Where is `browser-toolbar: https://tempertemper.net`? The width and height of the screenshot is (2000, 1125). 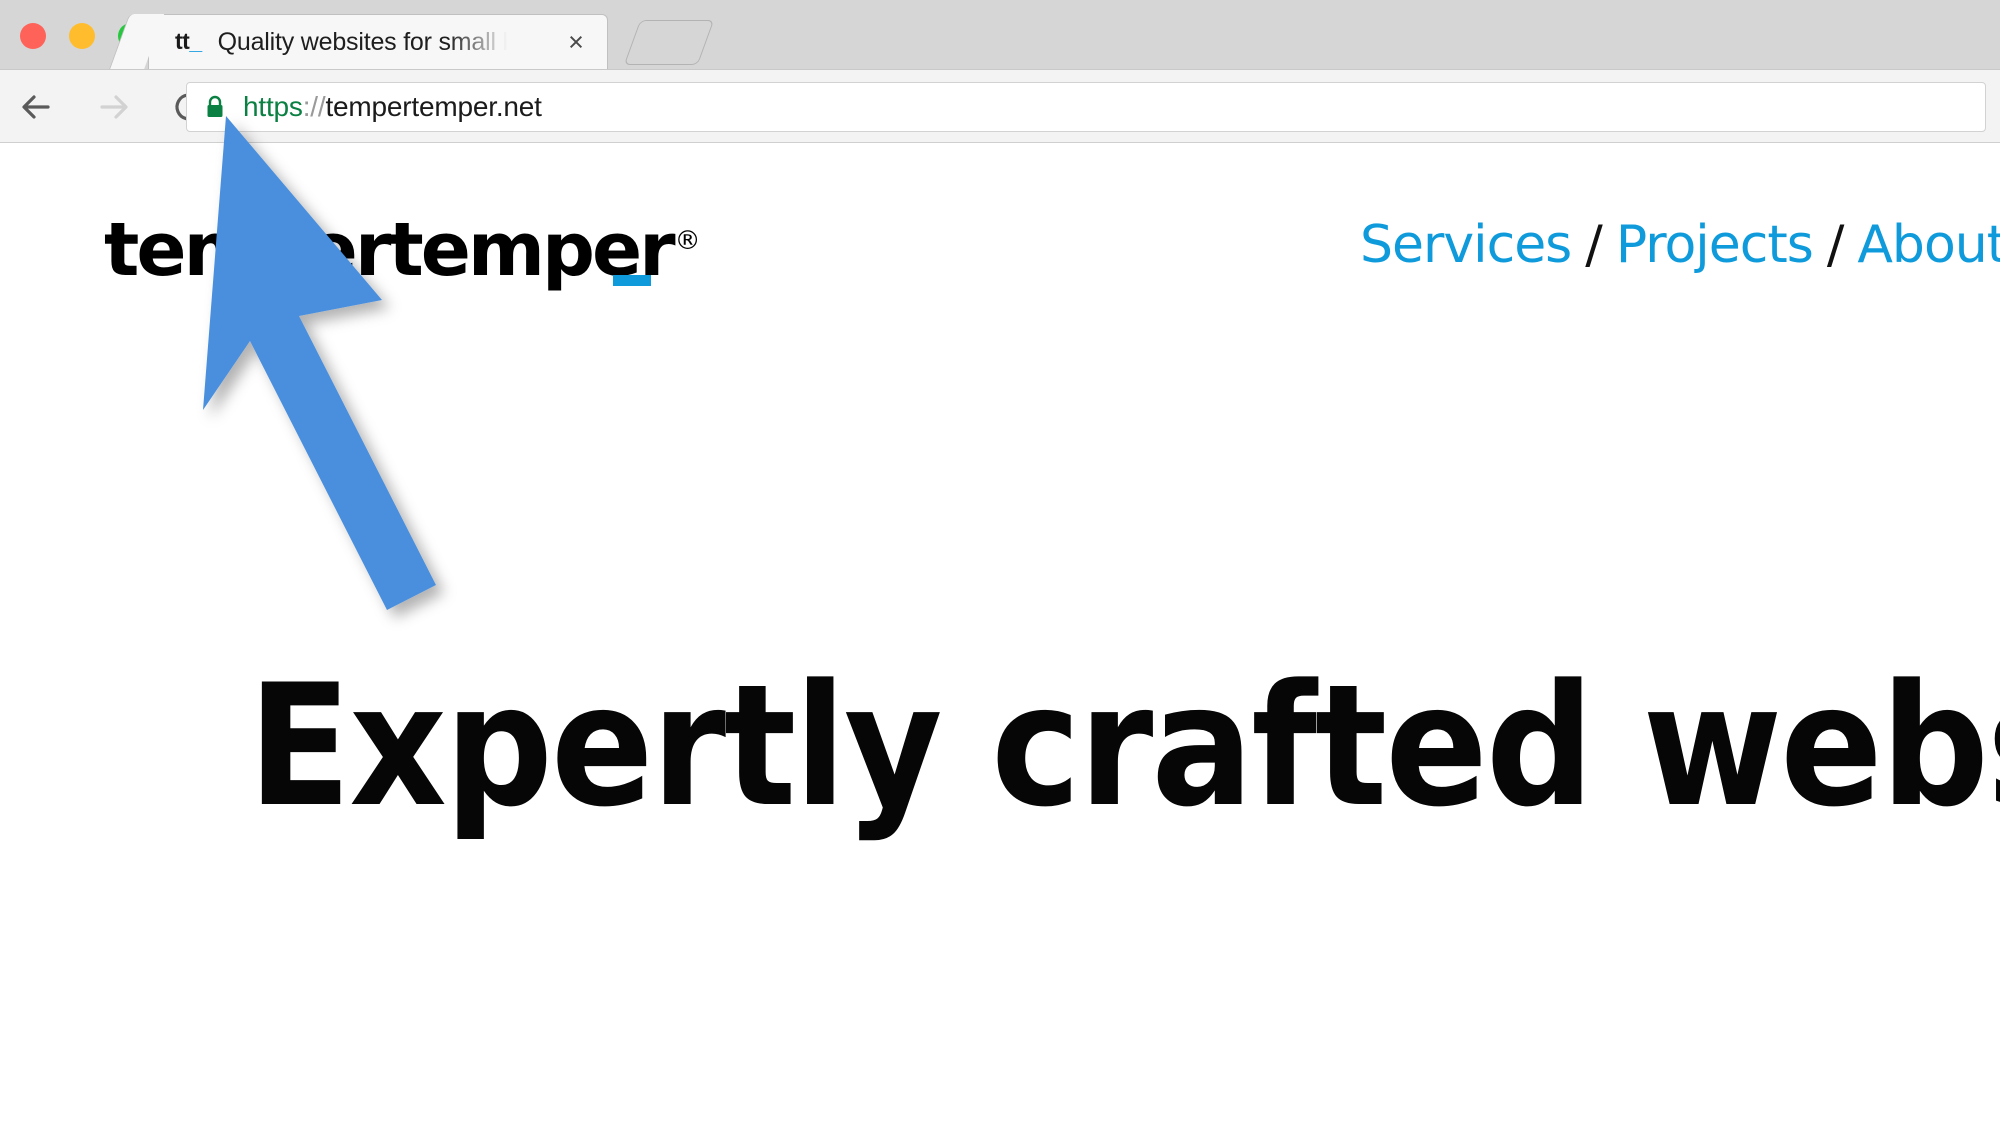 browser-toolbar: https://tempertemper.net is located at coordinates (1000, 106).